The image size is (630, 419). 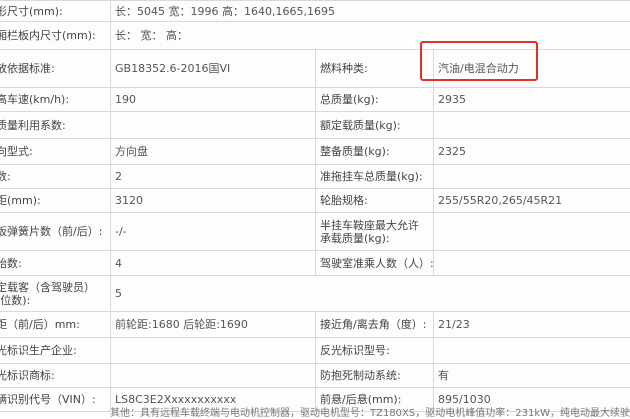 I want to click on row-label: 驾驶室准乘人数（人）:, so click(x=375, y=263).